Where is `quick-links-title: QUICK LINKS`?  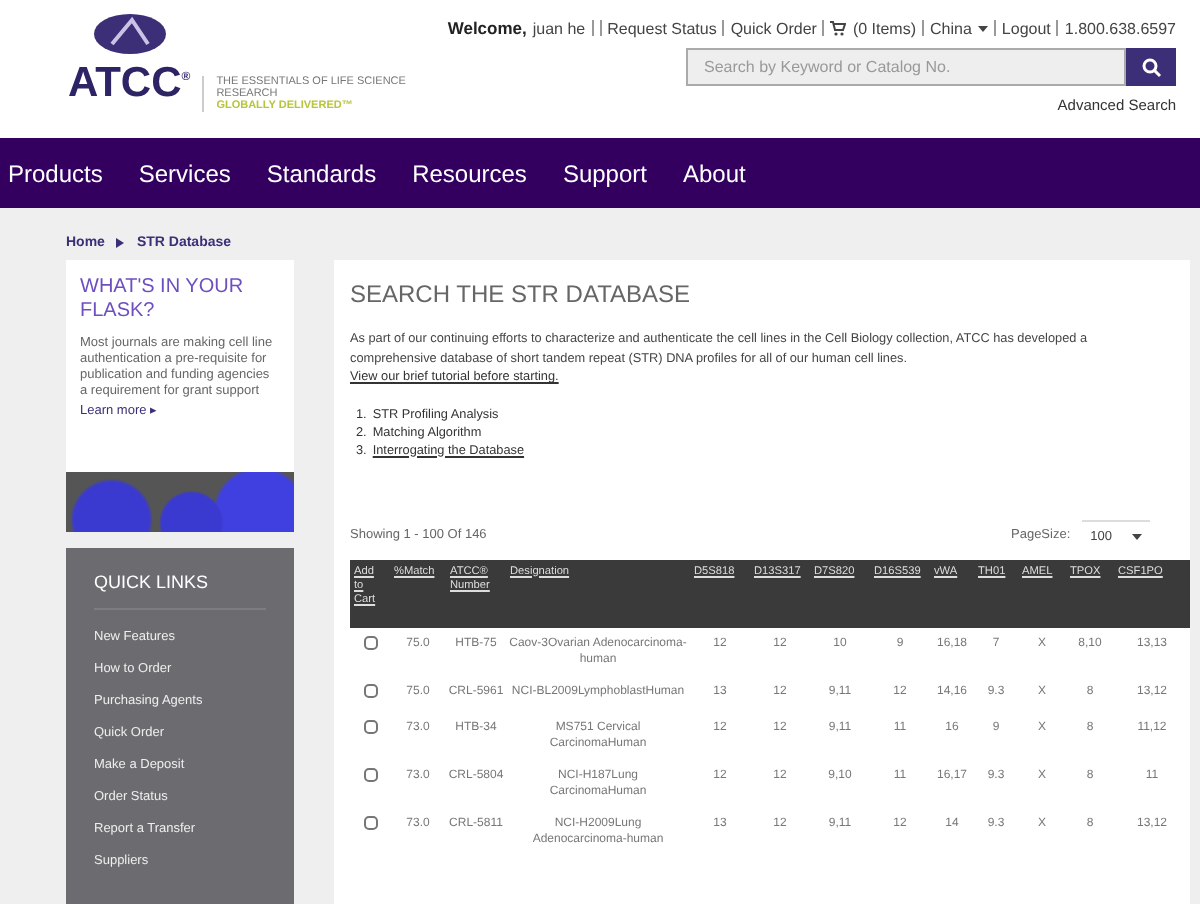 quick-links-title: QUICK LINKS is located at coordinates (180, 591).